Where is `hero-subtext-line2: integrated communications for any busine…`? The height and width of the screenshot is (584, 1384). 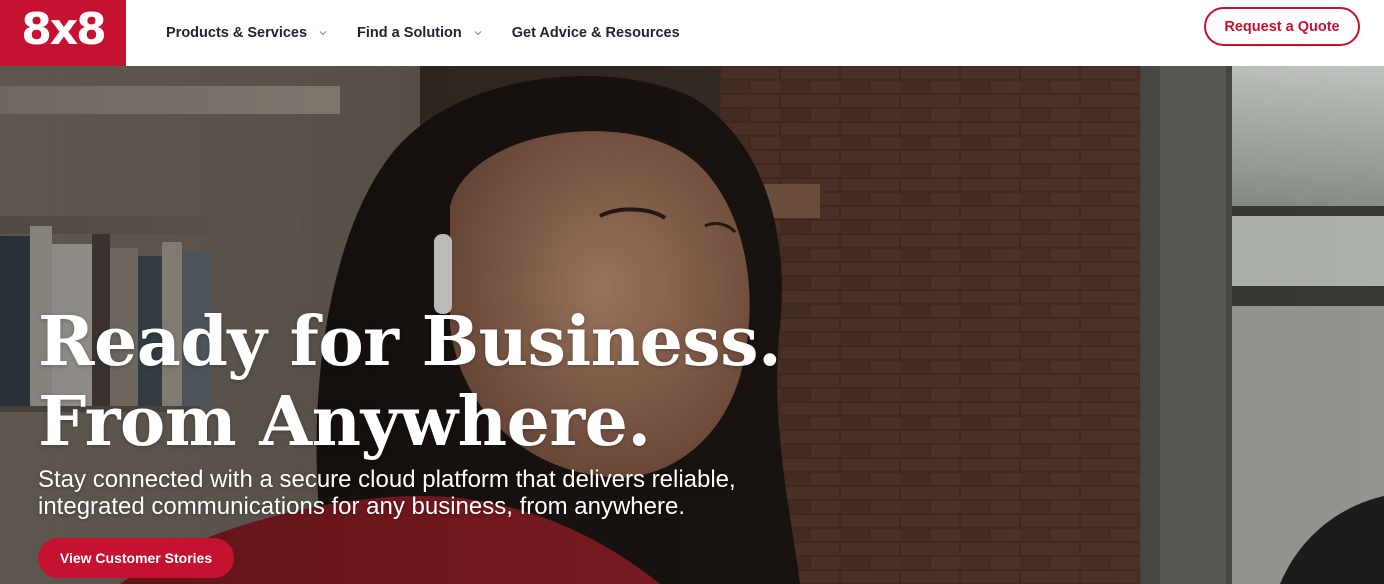
hero-subtext-line2: integrated communications for any busine… is located at coordinates (361, 506).